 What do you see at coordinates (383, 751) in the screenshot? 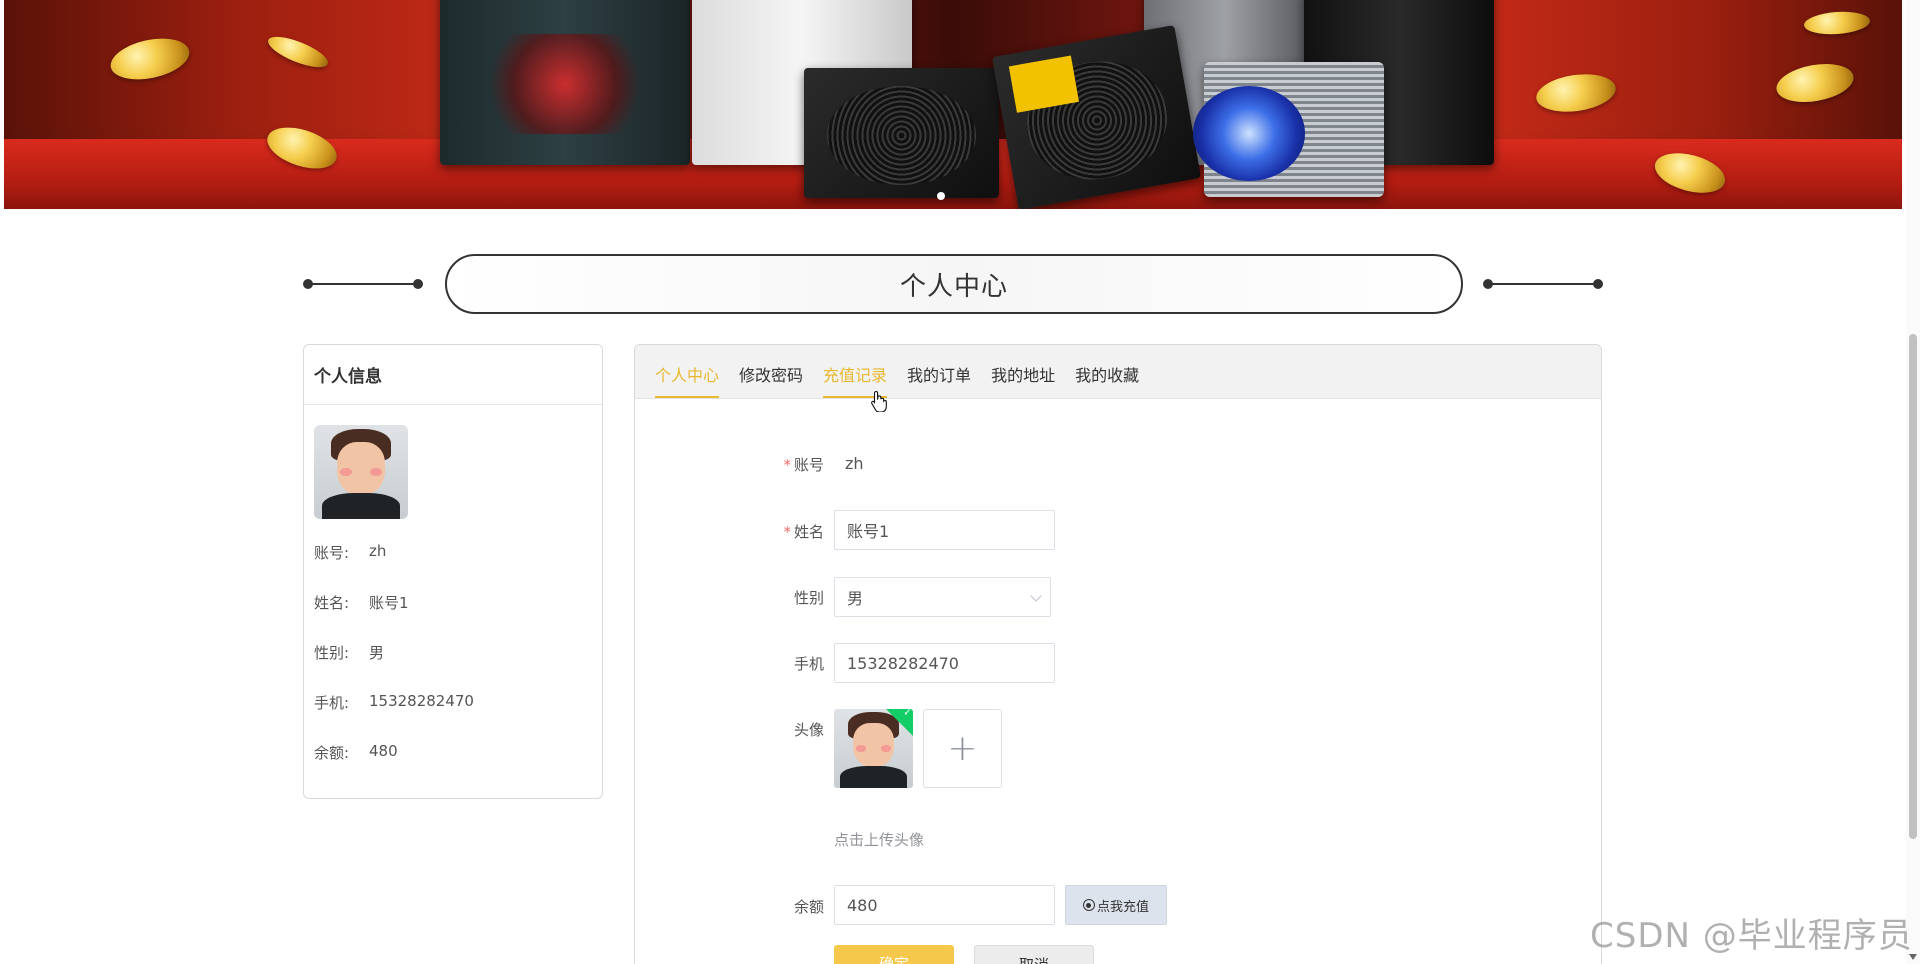
I see `info-value: 480` at bounding box center [383, 751].